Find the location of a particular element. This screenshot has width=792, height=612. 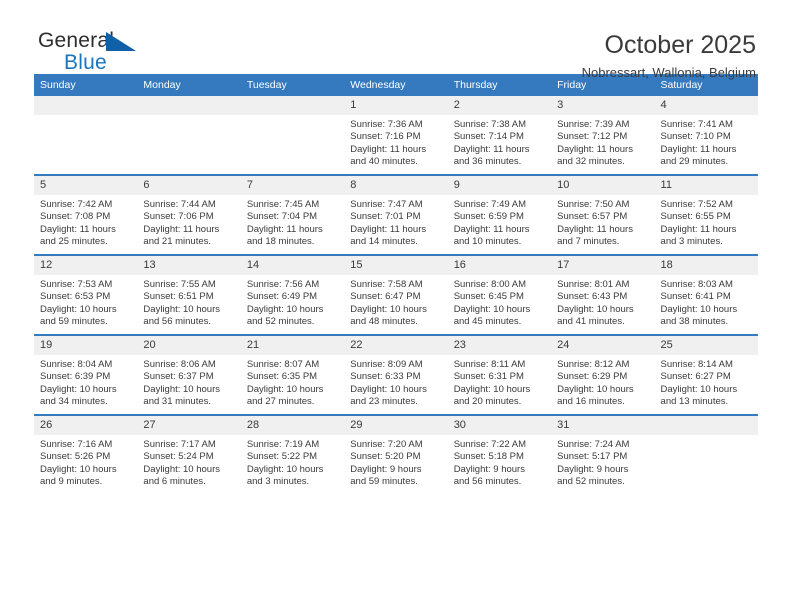

sunset-text: Sunset: 7:01 PM is located at coordinates (385, 217).